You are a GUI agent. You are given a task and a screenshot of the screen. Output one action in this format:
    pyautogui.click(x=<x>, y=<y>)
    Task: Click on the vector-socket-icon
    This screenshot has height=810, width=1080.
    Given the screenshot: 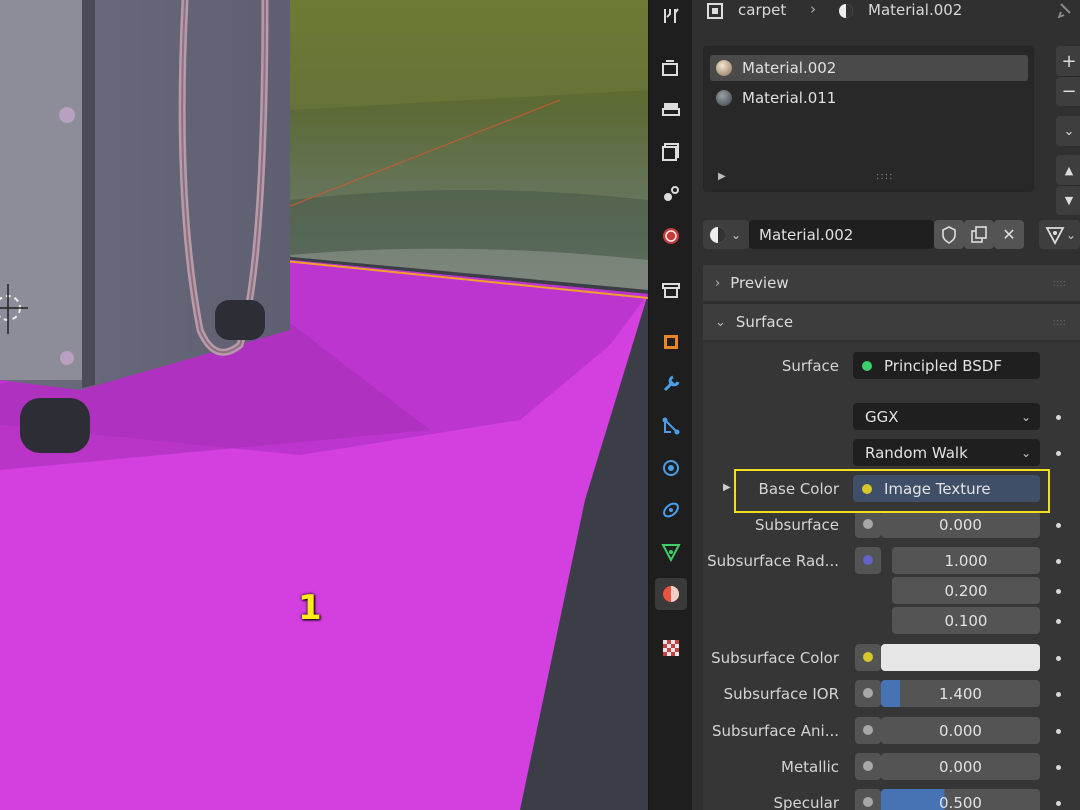 What is the action you would take?
    pyautogui.click(x=868, y=560)
    